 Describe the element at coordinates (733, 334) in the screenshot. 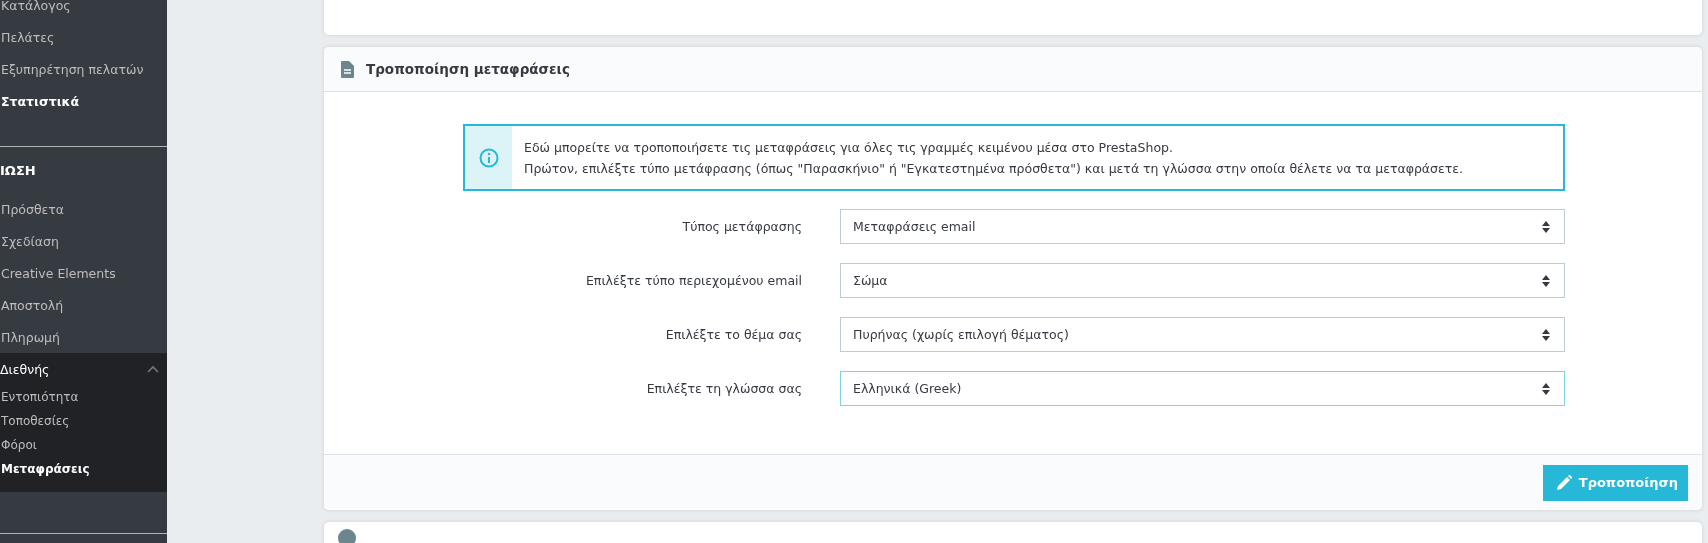

I see `field-label: Επιλέξτε το θέμα σας` at that location.